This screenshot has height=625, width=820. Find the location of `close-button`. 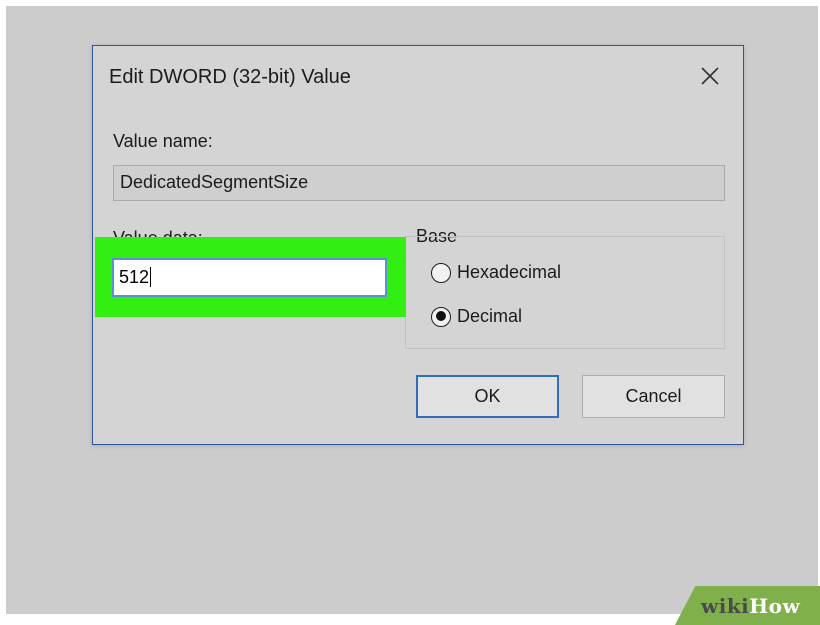

close-button is located at coordinates (710, 76).